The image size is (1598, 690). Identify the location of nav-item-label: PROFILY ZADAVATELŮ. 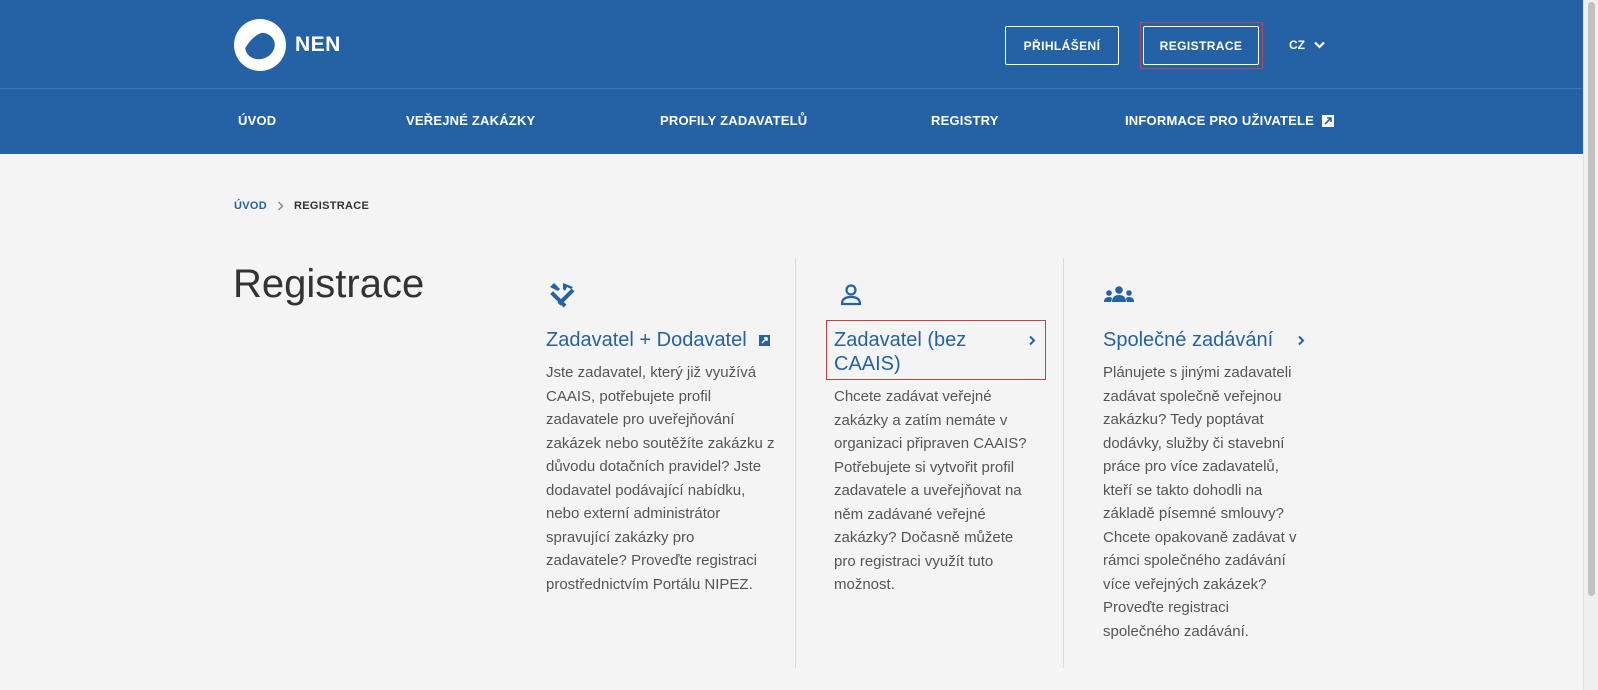
(734, 120).